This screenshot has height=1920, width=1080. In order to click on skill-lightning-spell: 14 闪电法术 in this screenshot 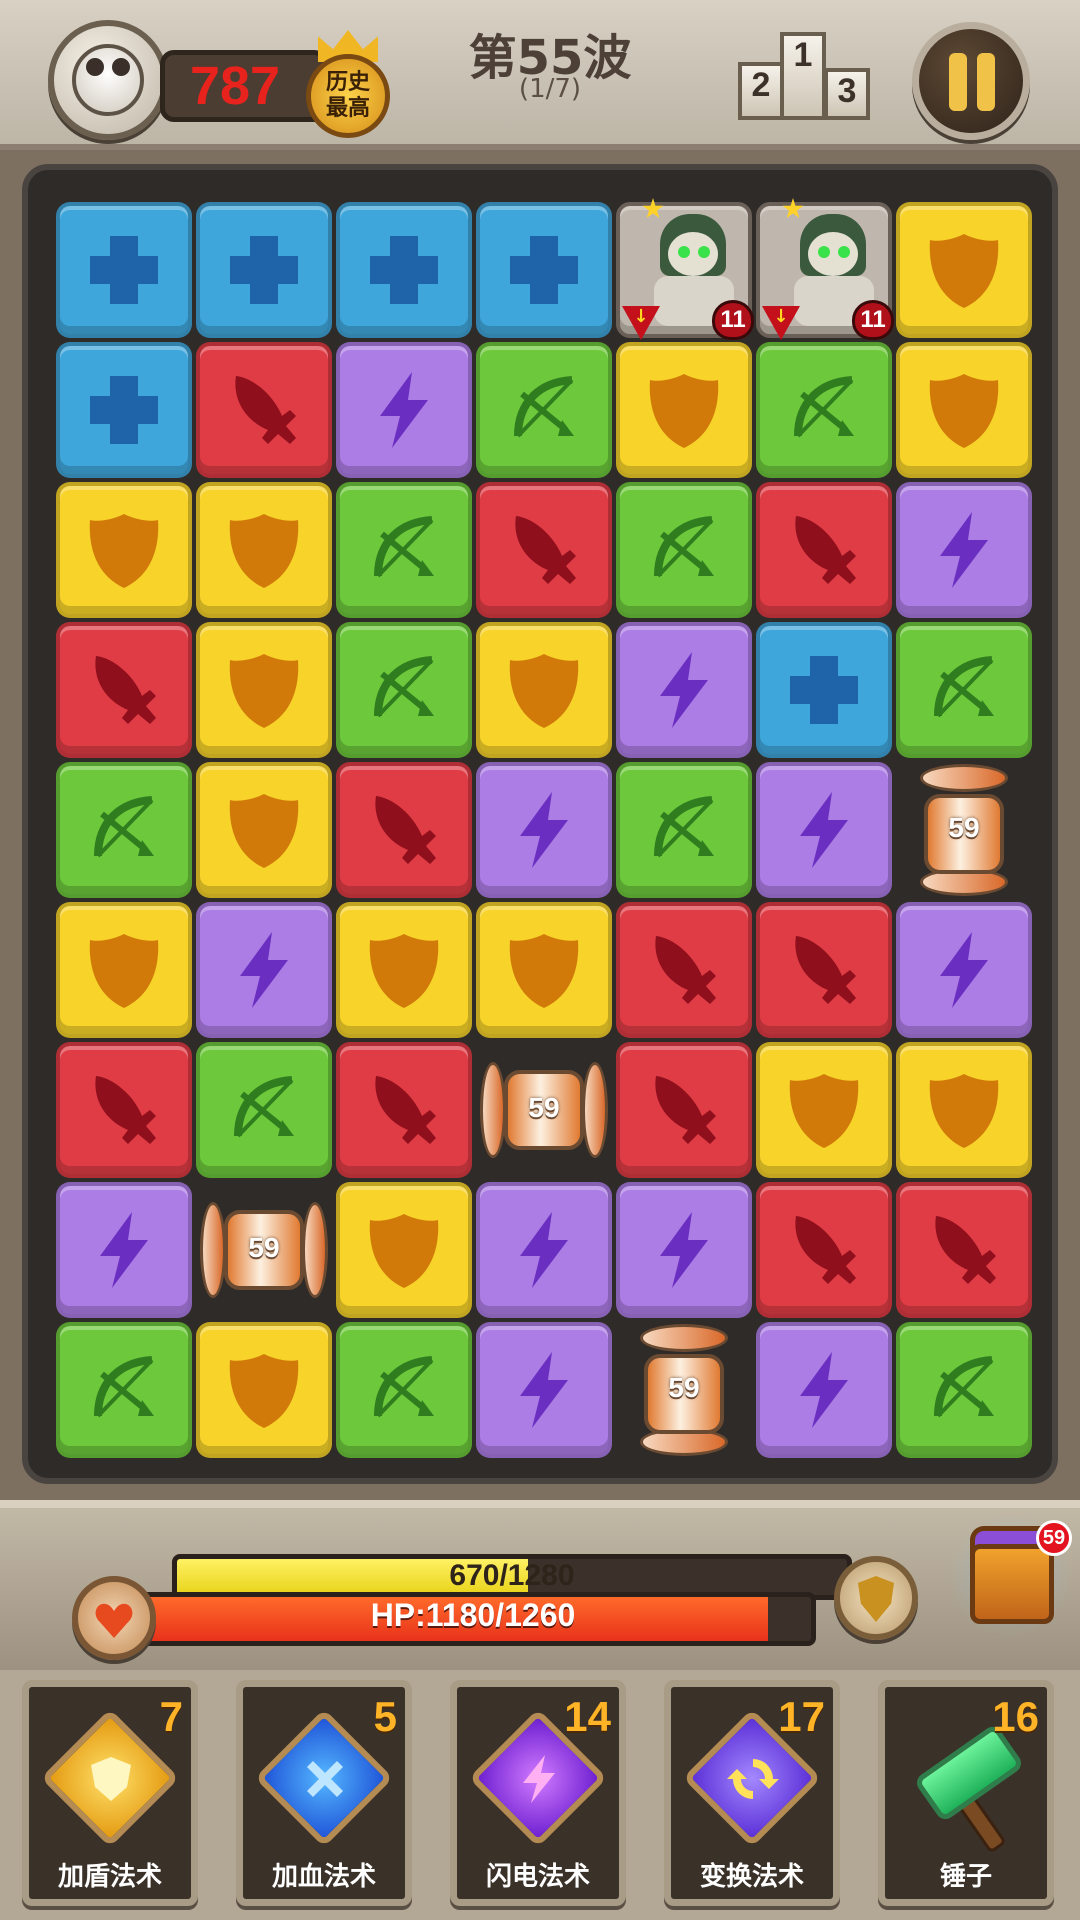, I will do `click(538, 1793)`.